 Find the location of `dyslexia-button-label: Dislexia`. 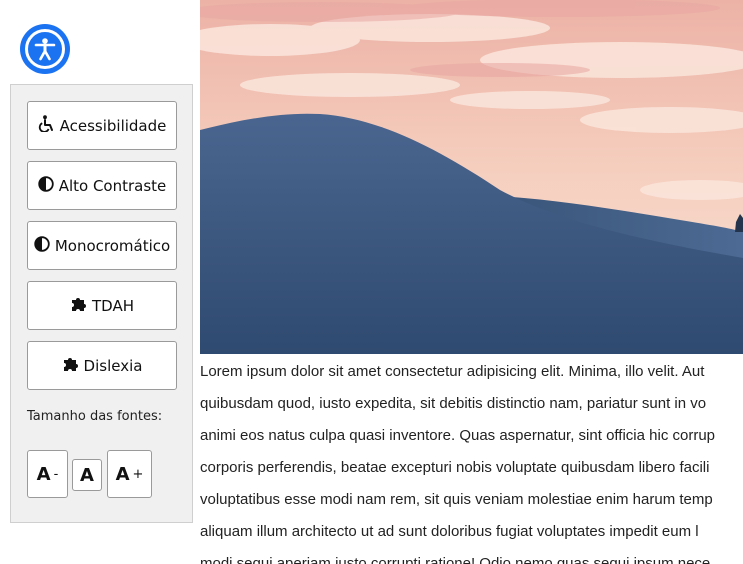

dyslexia-button-label: Dislexia is located at coordinates (113, 365).